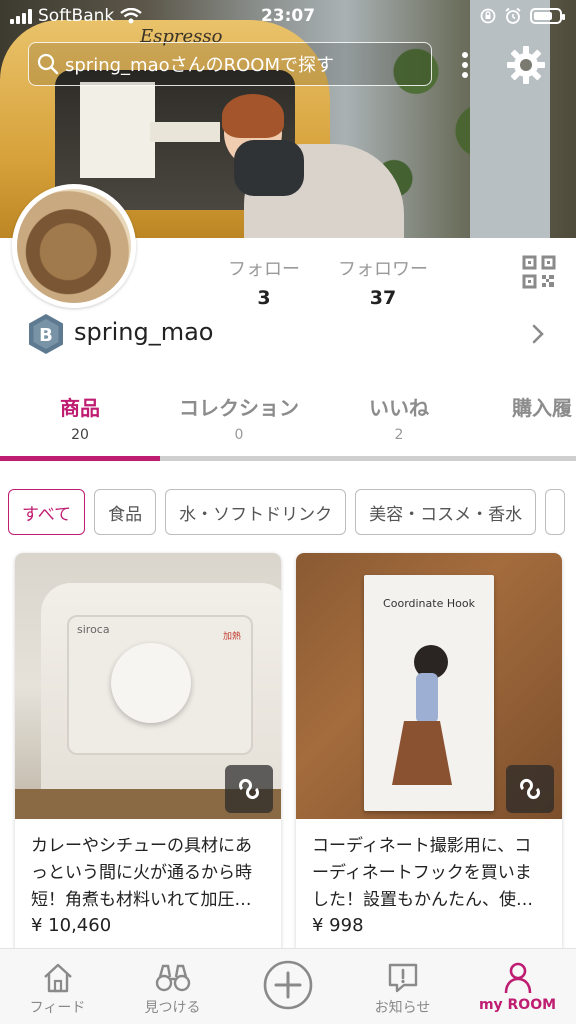  I want to click on product-price: ¥ 998, so click(338, 925).